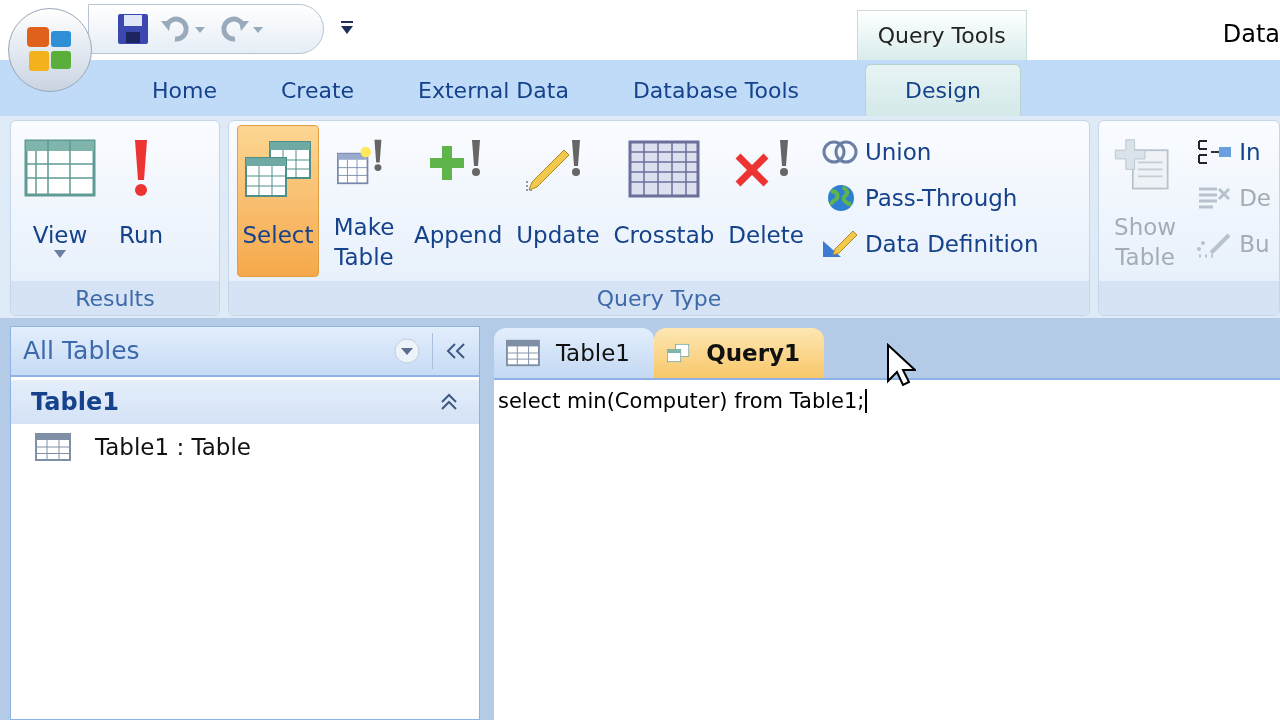 Image resolution: width=1280 pixels, height=720 pixels. What do you see at coordinates (278, 169) in the screenshot?
I see `tables-icon` at bounding box center [278, 169].